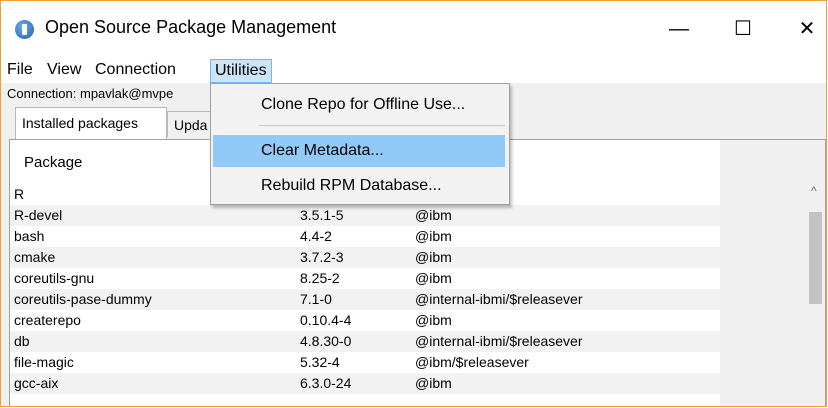 This screenshot has width=828, height=408. I want to click on package-name-cell: bash, so click(29, 236).